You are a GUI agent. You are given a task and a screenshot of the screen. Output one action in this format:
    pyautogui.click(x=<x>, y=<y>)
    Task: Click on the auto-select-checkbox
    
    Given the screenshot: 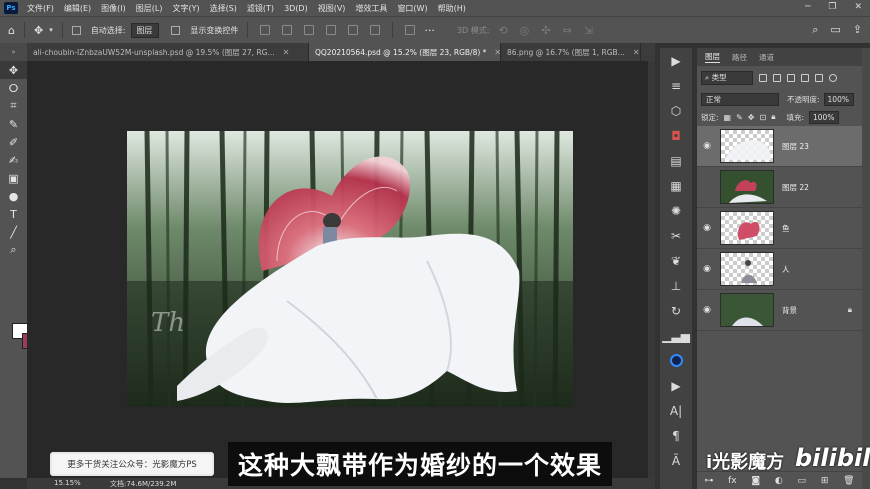 What is the action you would take?
    pyautogui.click(x=76, y=30)
    